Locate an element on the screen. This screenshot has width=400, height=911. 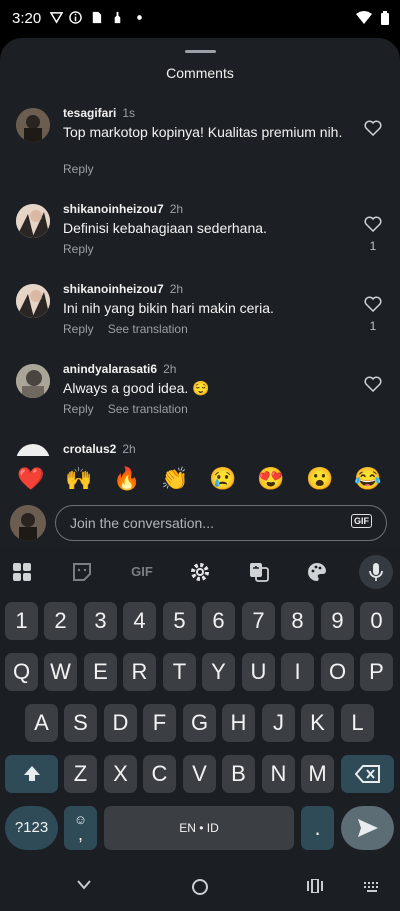
voice-input-button is located at coordinates (376, 572).